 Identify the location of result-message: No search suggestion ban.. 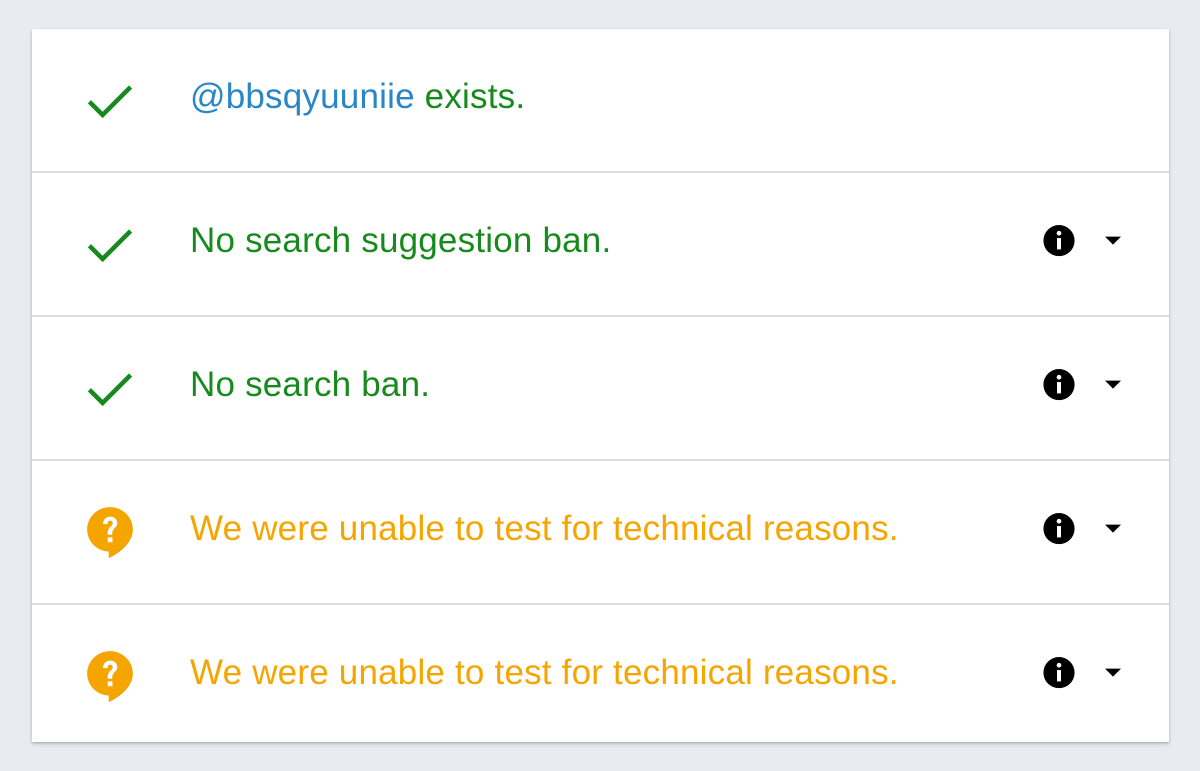
(401, 240).